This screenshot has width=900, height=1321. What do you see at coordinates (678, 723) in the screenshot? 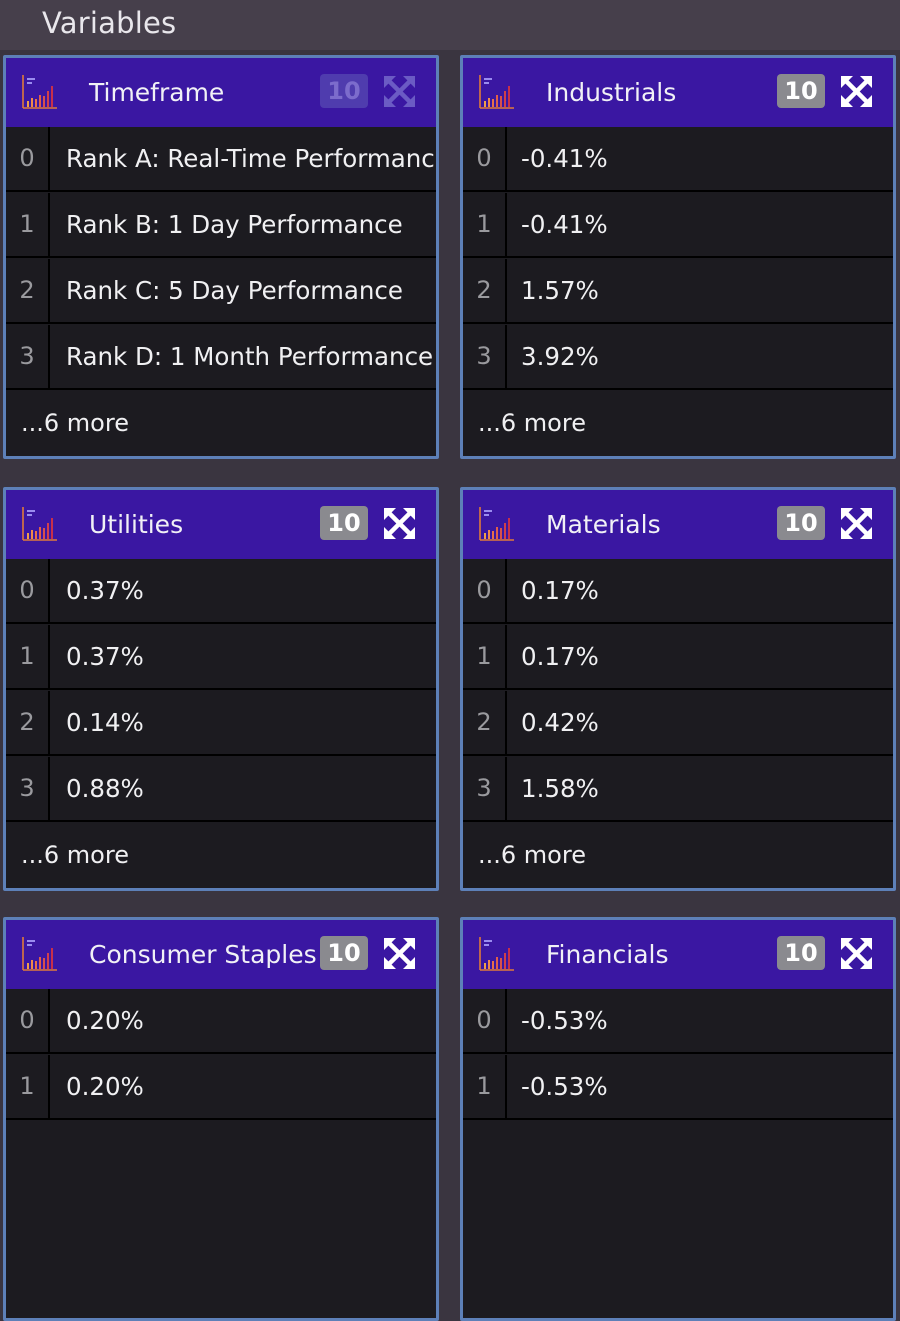
I see `table-row: 2 0.42%` at bounding box center [678, 723].